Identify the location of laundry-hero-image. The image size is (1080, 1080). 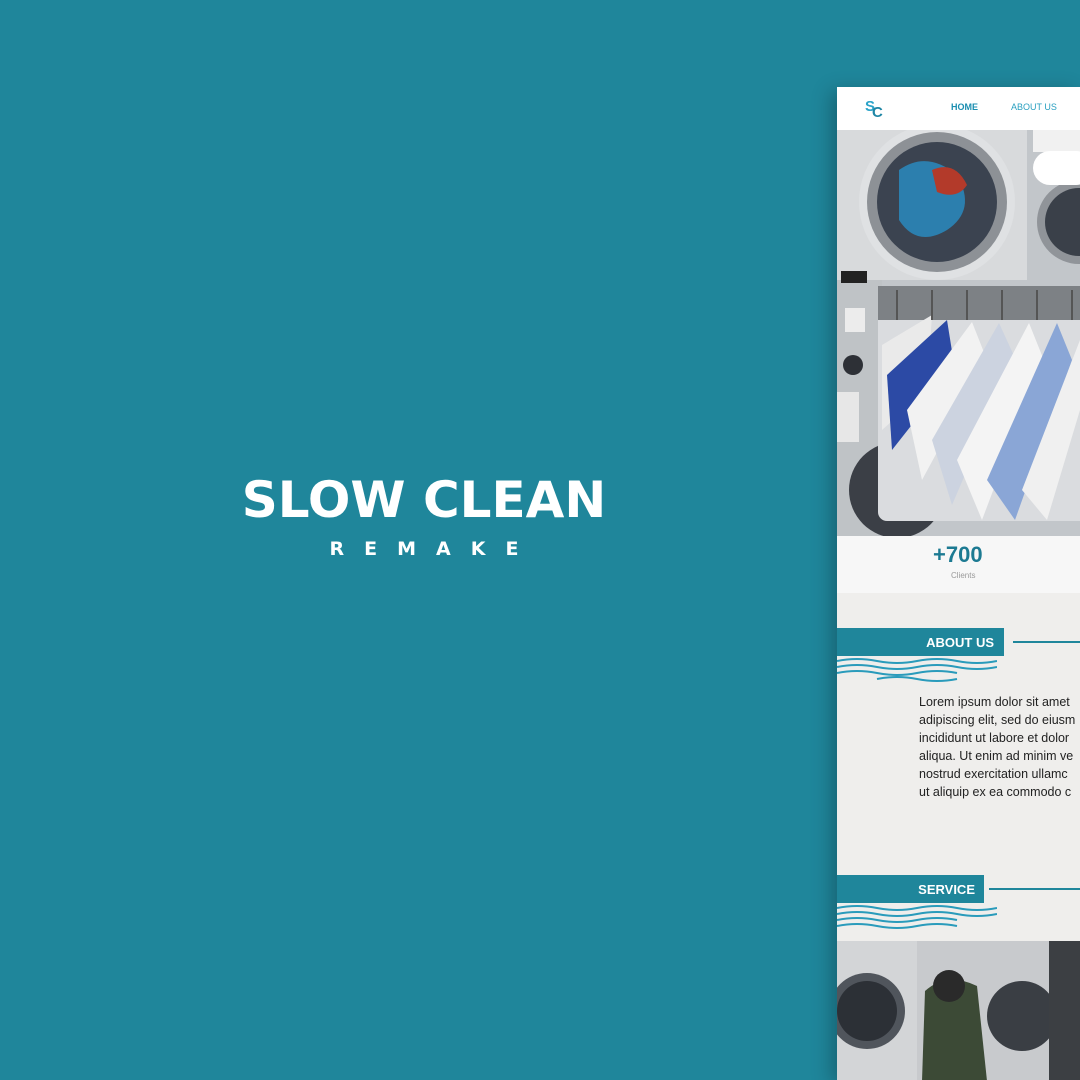
(958, 333).